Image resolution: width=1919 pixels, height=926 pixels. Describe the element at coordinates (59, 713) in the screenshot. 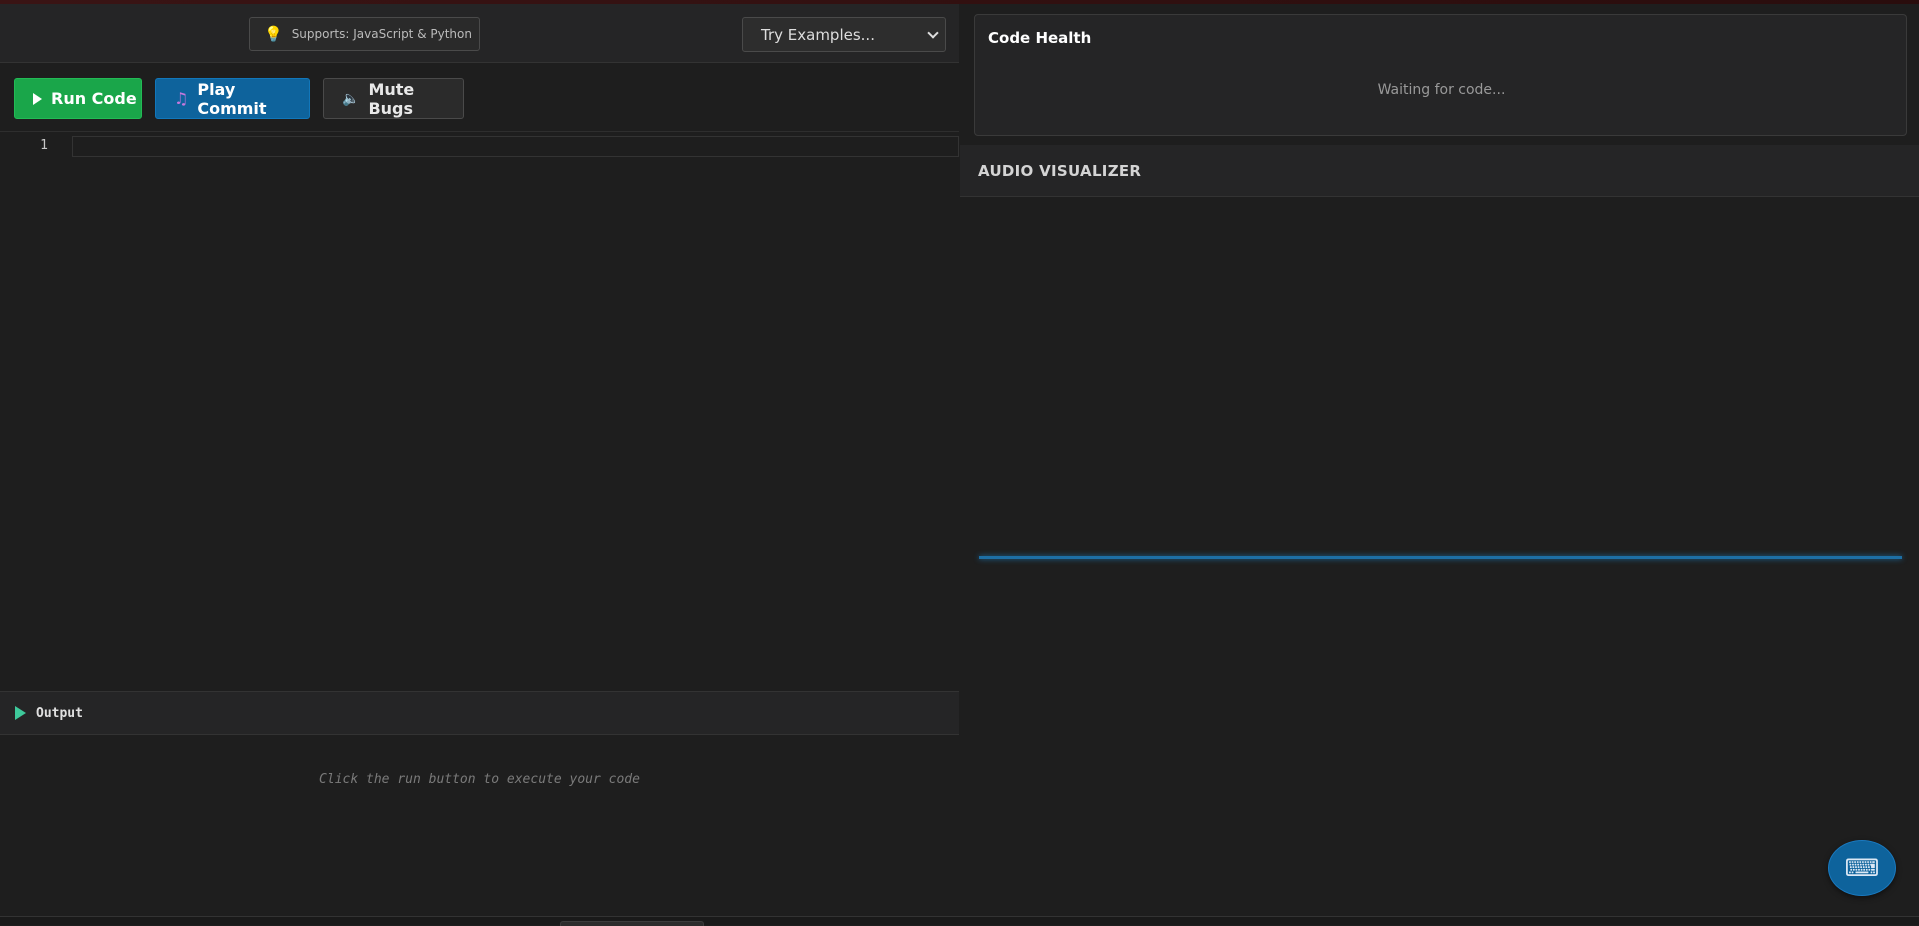

I see `output-title: Output` at that location.